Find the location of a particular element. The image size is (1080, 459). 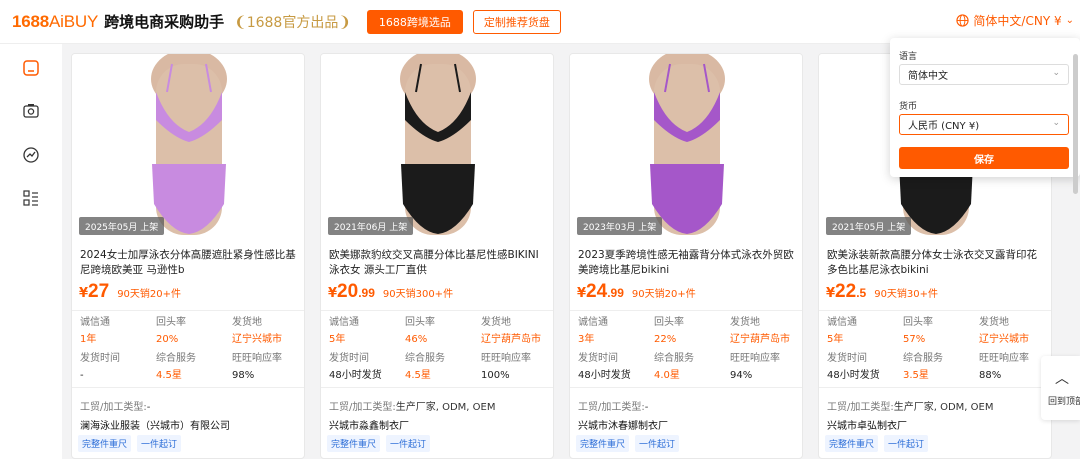

language-currency-selector: 简体中文/CNY ¥ ⌄ is located at coordinates (1015, 20).